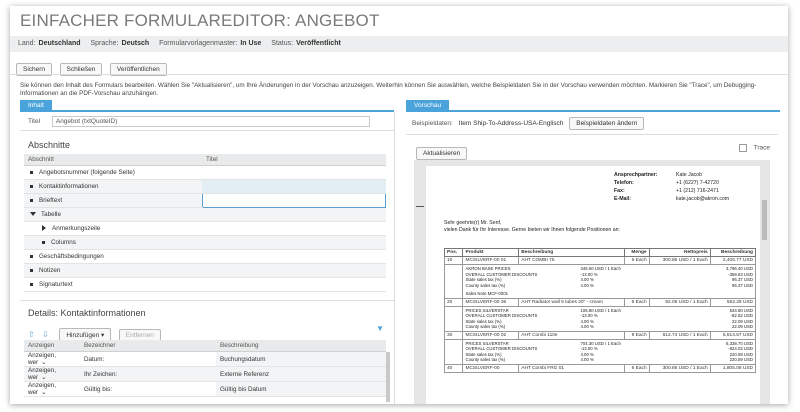  Describe the element at coordinates (380, 328) in the screenshot. I see `filter-icon: ▼` at that location.